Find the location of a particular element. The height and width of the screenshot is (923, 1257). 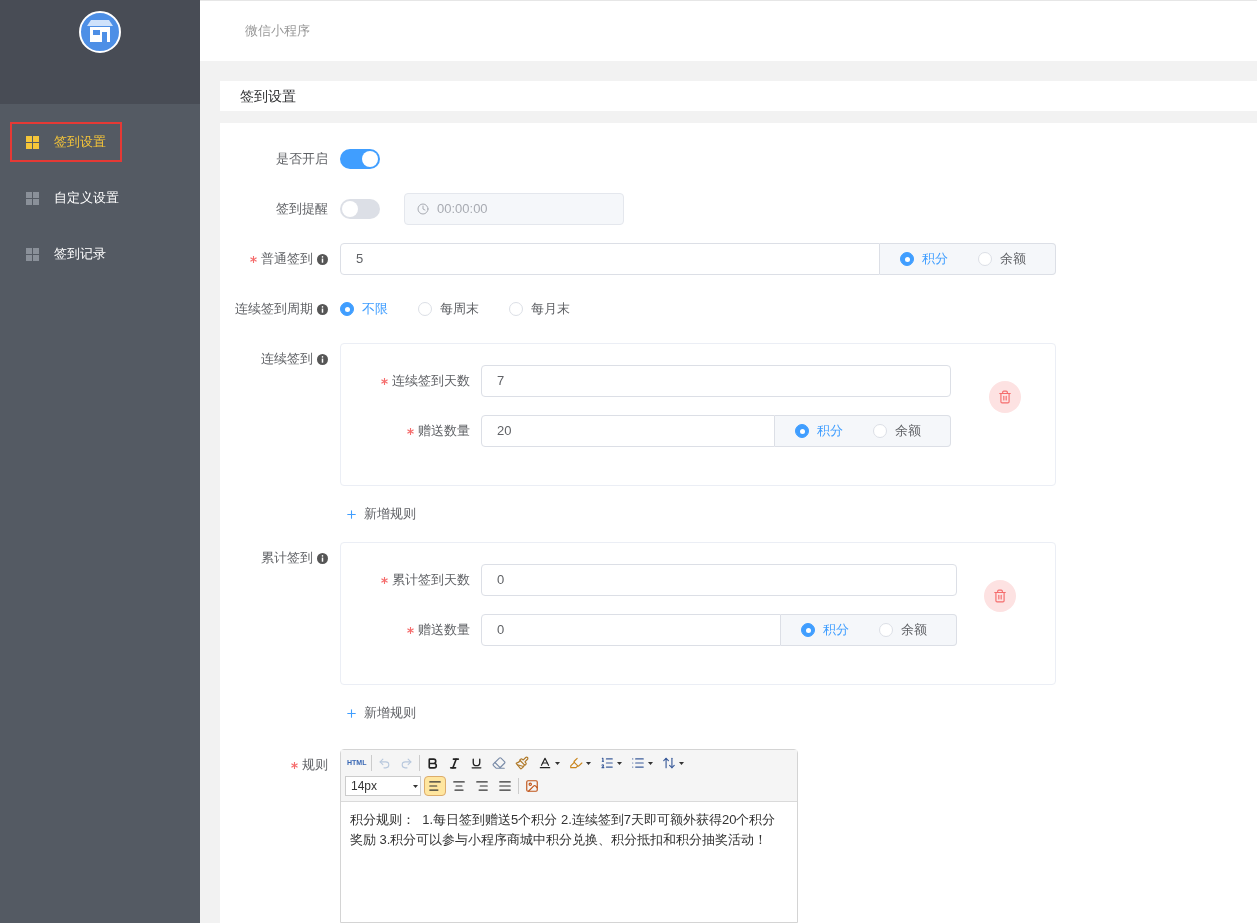

align-left-icon is located at coordinates (435, 786).